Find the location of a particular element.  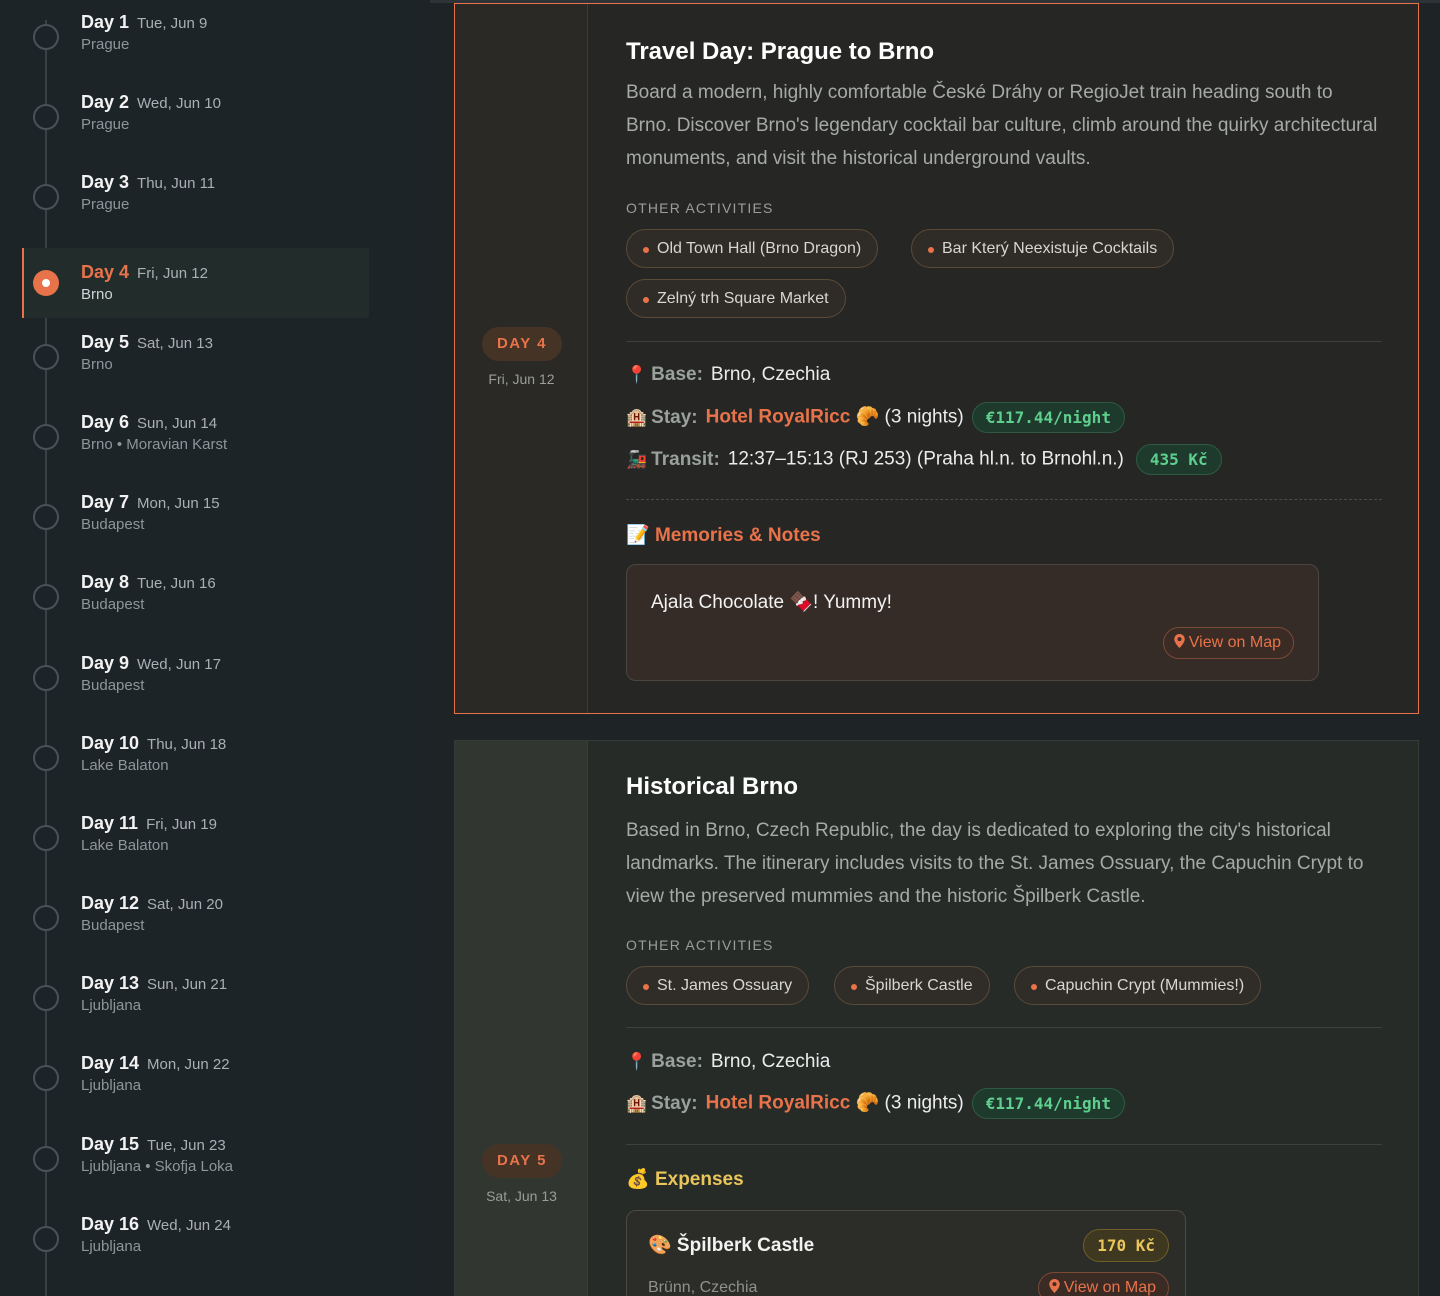

sidebar-day-7: Day 7 Mon, Jun 15 Budapest is located at coordinates (195, 517).